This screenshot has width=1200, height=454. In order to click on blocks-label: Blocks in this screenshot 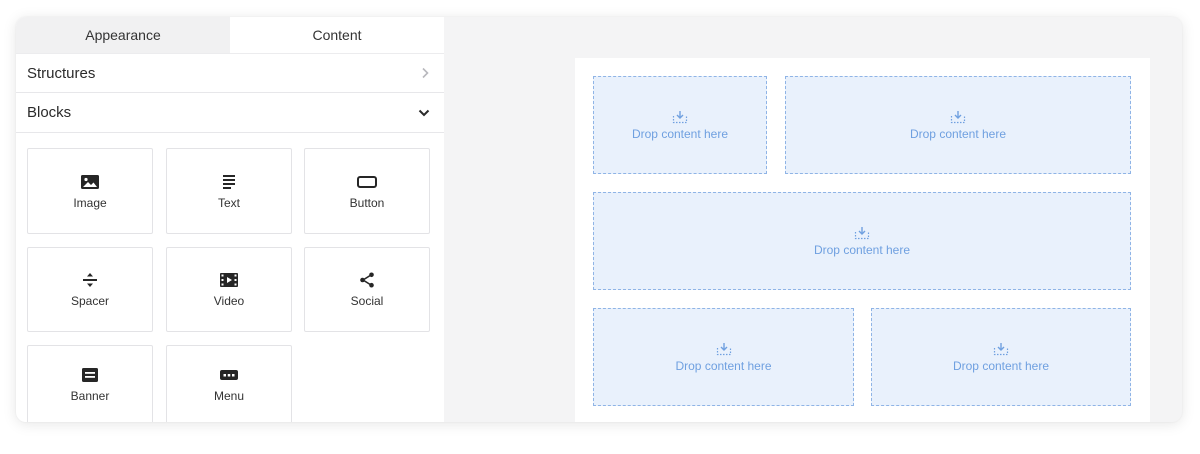, I will do `click(49, 112)`.